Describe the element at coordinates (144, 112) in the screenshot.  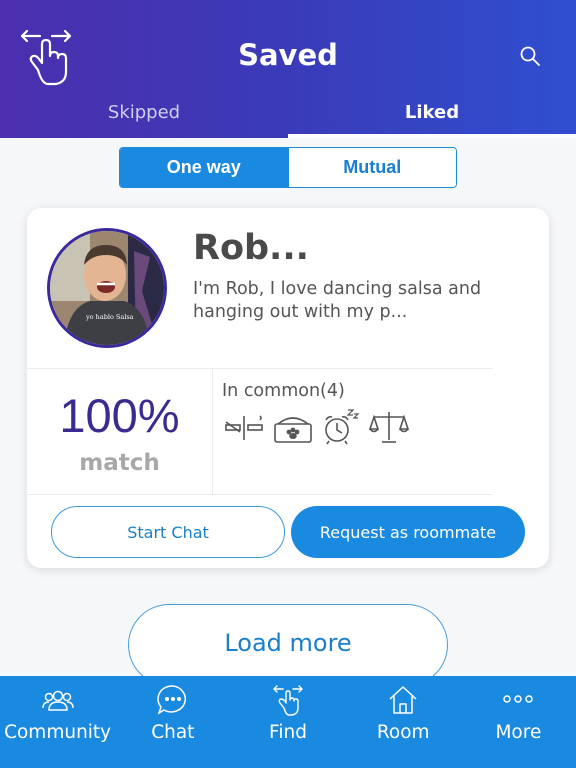
I see `tab-skipped: Skipped` at that location.